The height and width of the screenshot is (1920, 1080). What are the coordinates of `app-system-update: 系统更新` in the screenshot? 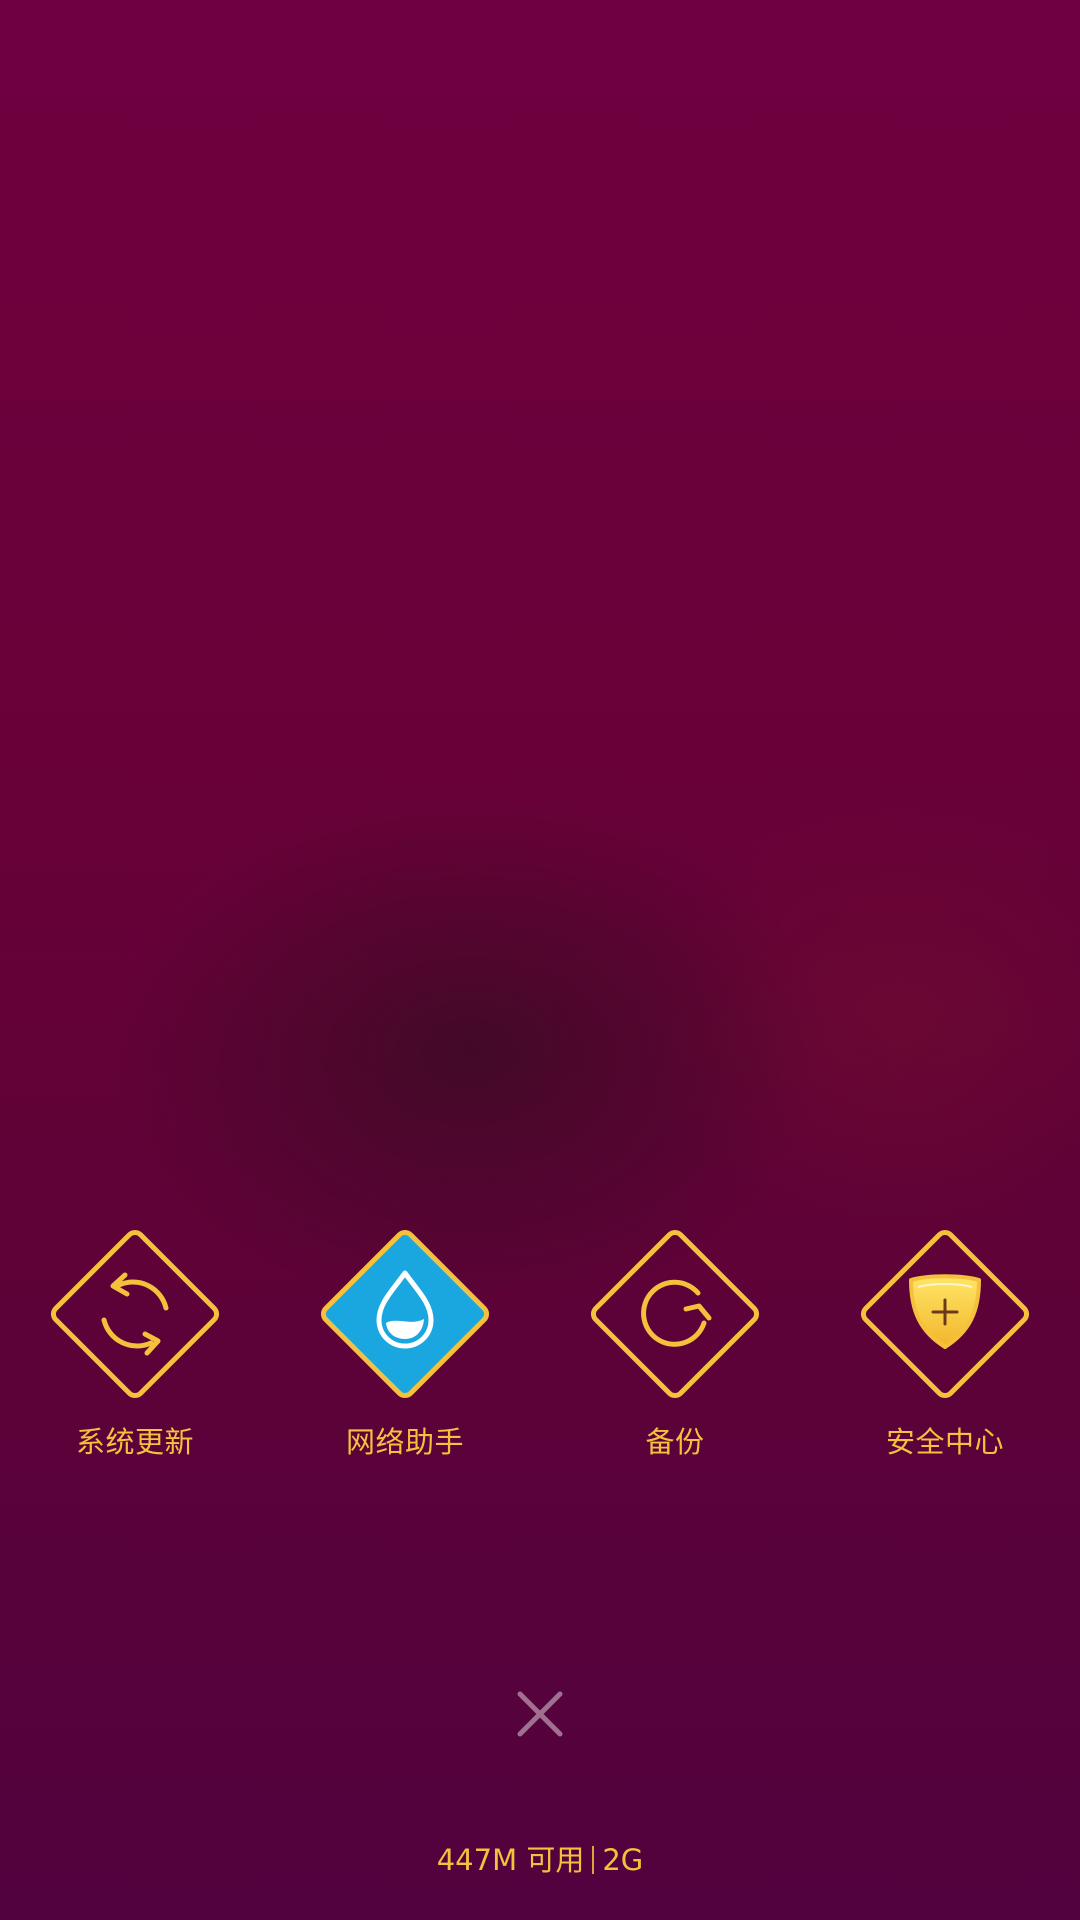 It's located at (135, 1343).